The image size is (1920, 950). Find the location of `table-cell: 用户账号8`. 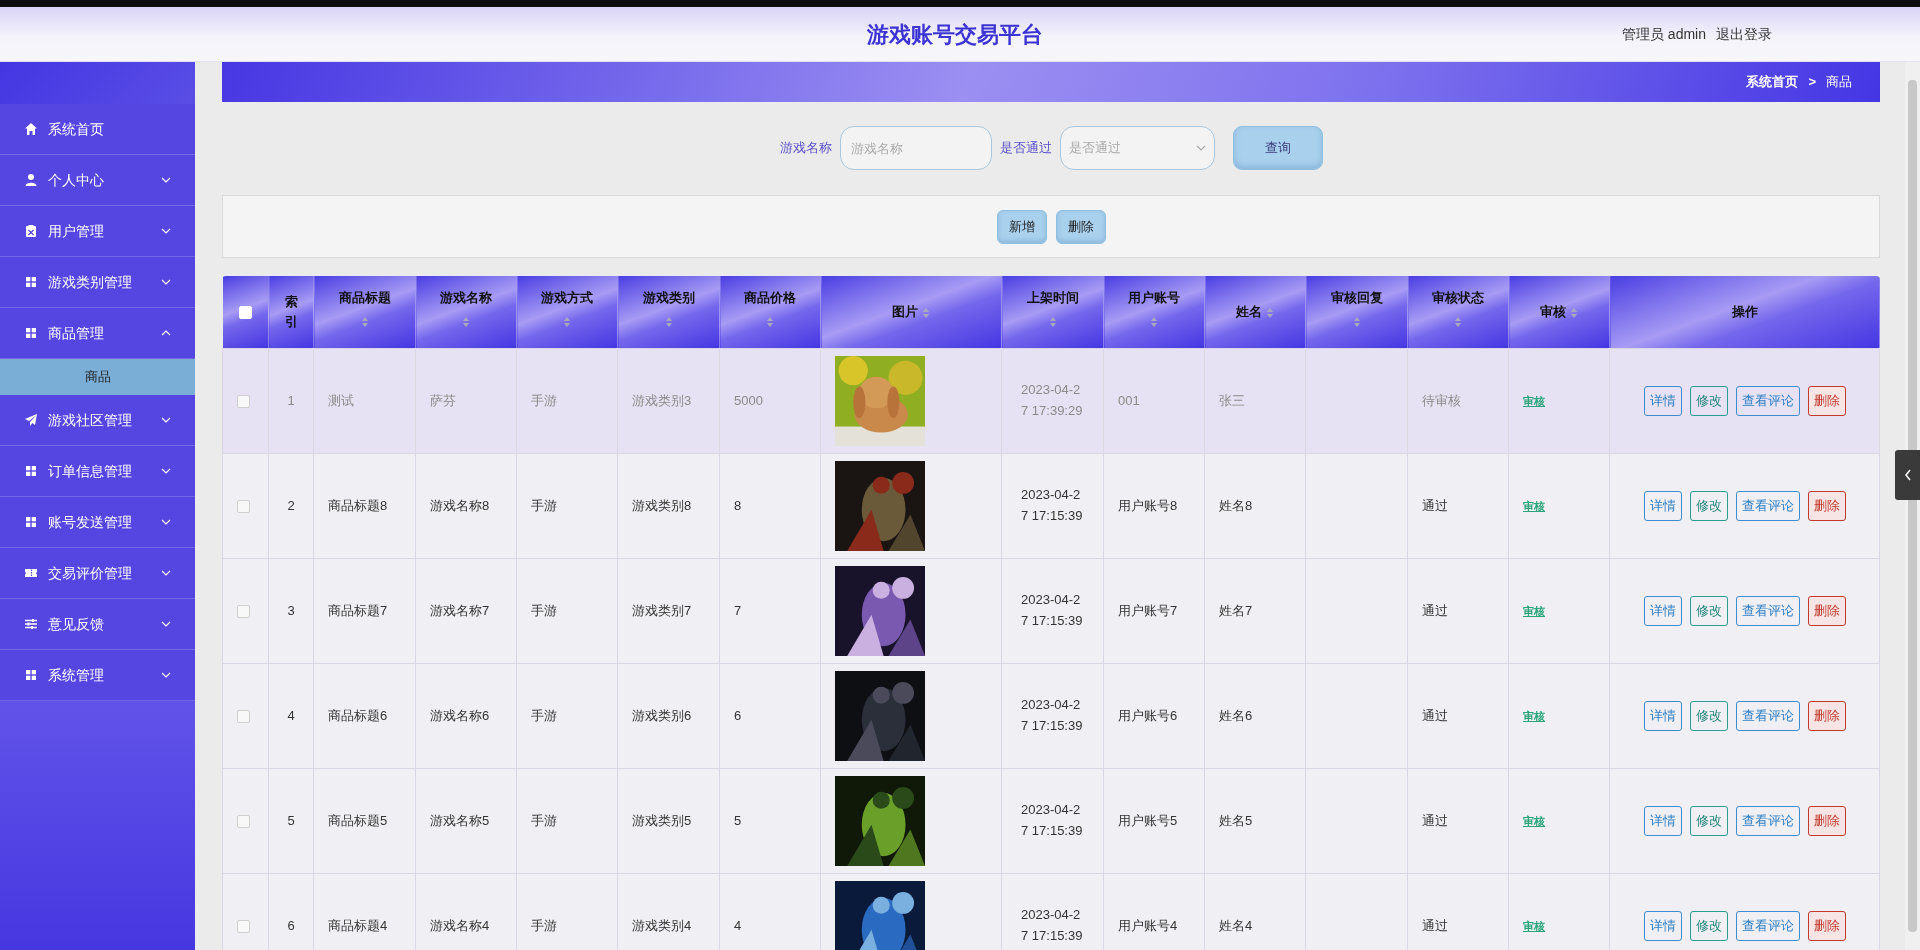

table-cell: 用户账号8 is located at coordinates (1154, 505).